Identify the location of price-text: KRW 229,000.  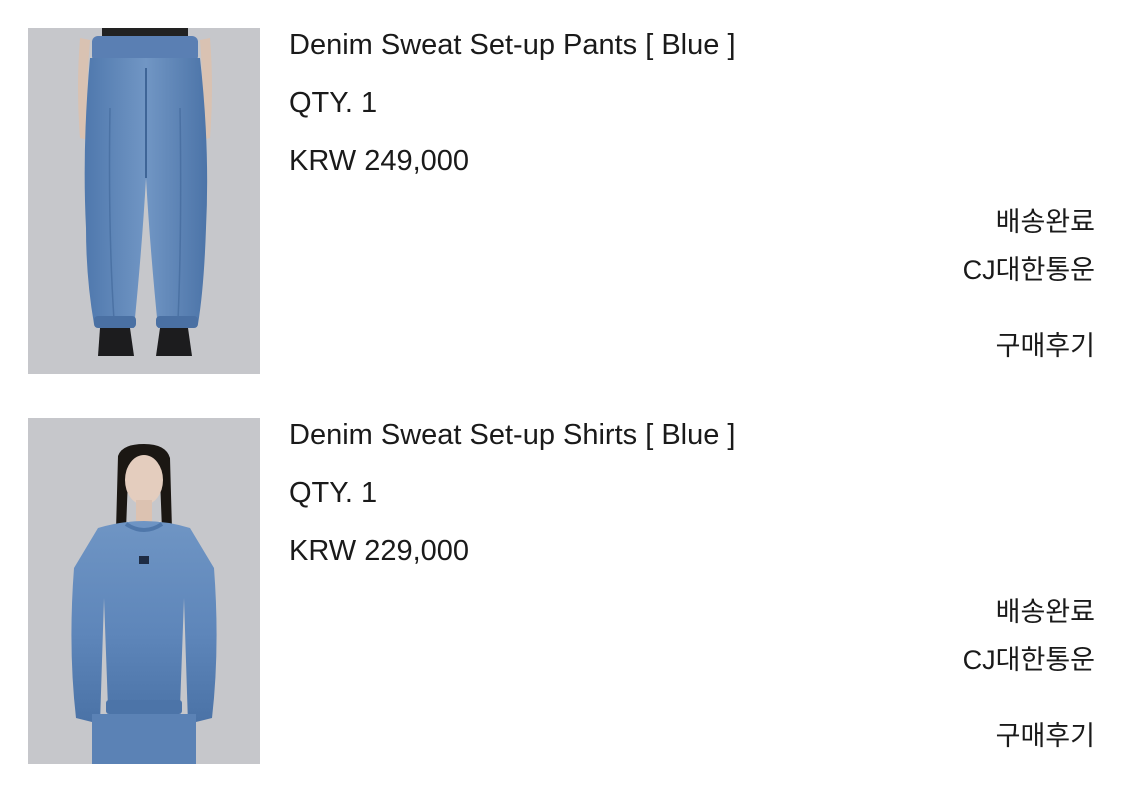
(379, 551).